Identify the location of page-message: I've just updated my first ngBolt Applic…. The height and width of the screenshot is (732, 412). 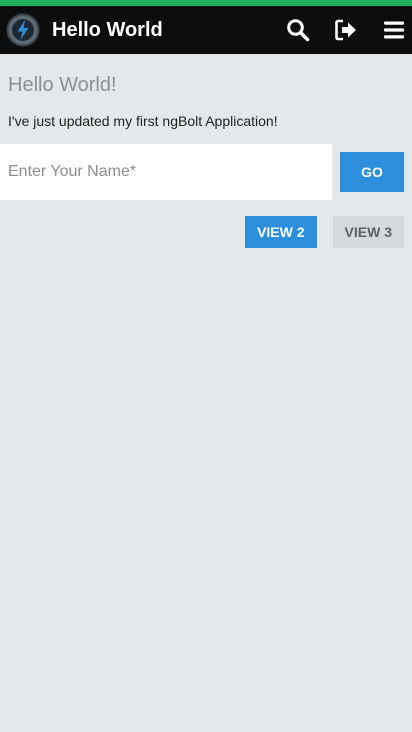
(143, 121).